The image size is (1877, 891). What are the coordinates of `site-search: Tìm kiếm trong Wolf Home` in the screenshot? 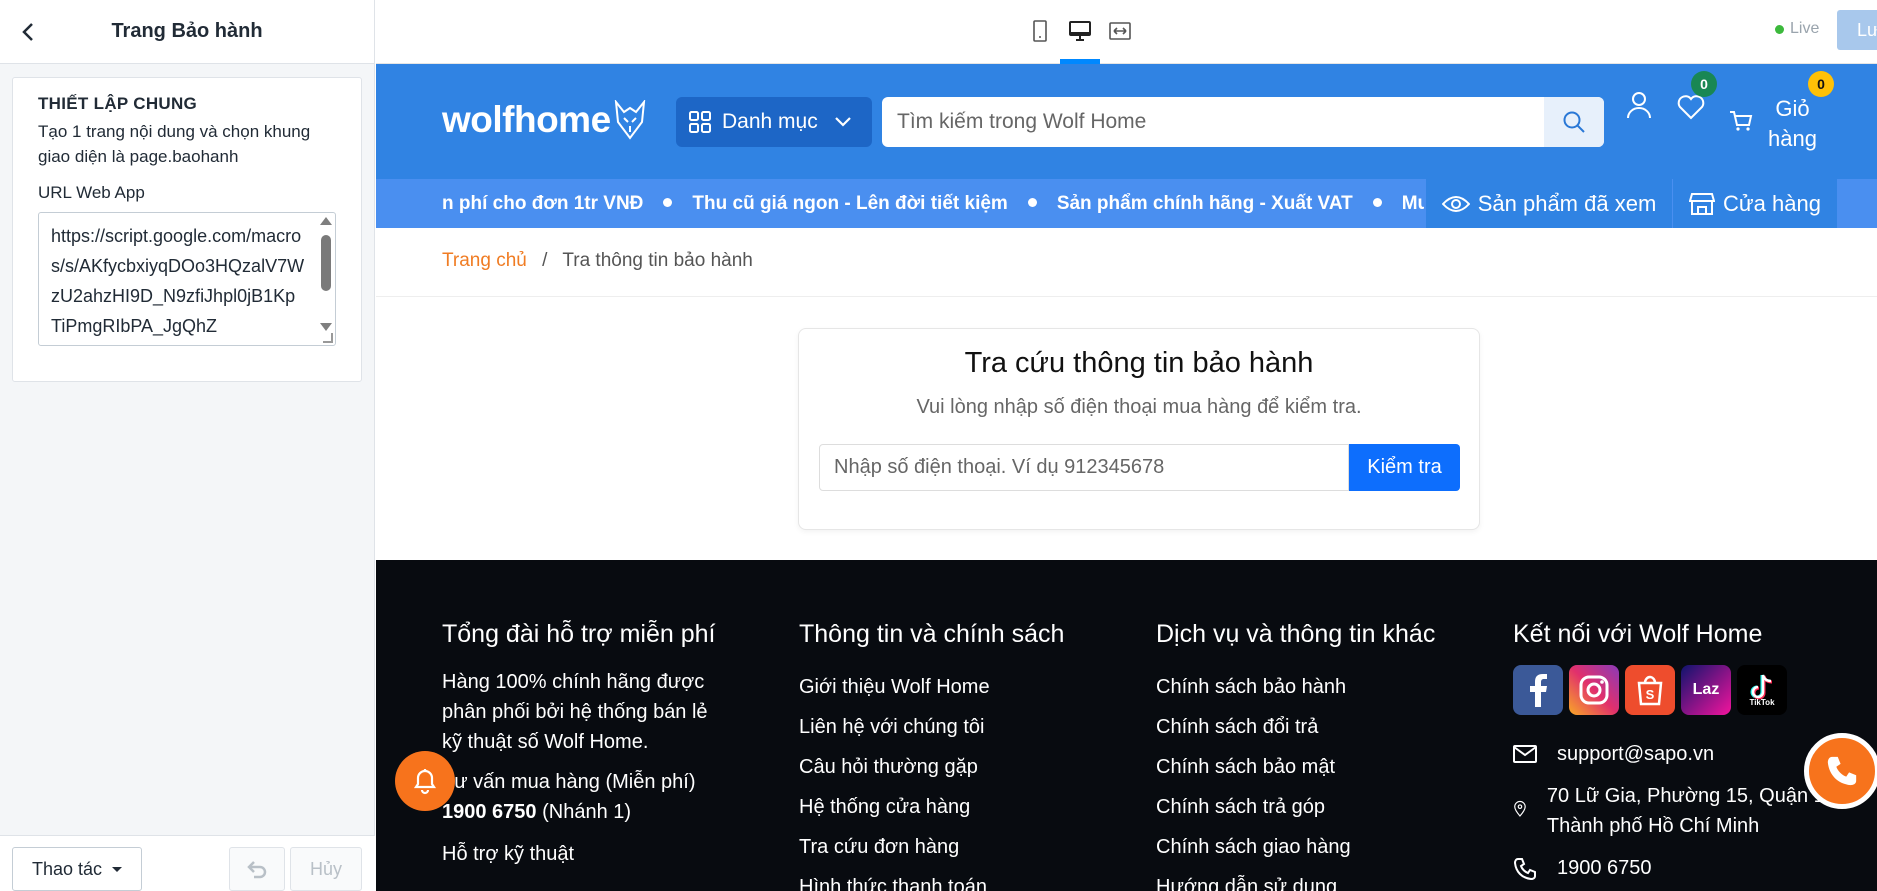 It's located at (1243, 122).